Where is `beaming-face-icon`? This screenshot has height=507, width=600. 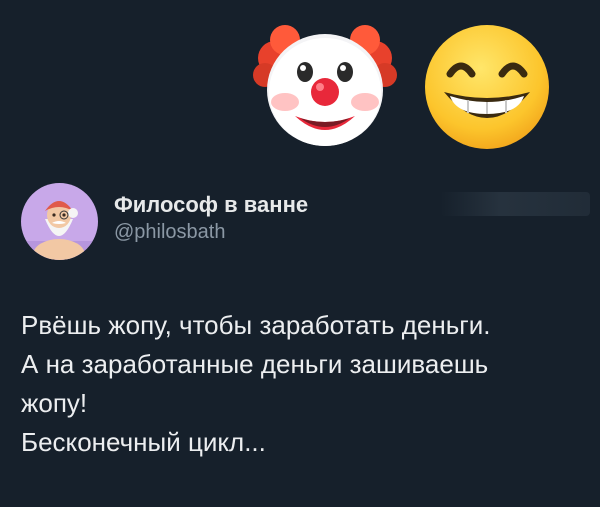
beaming-face-icon is located at coordinates (487, 87).